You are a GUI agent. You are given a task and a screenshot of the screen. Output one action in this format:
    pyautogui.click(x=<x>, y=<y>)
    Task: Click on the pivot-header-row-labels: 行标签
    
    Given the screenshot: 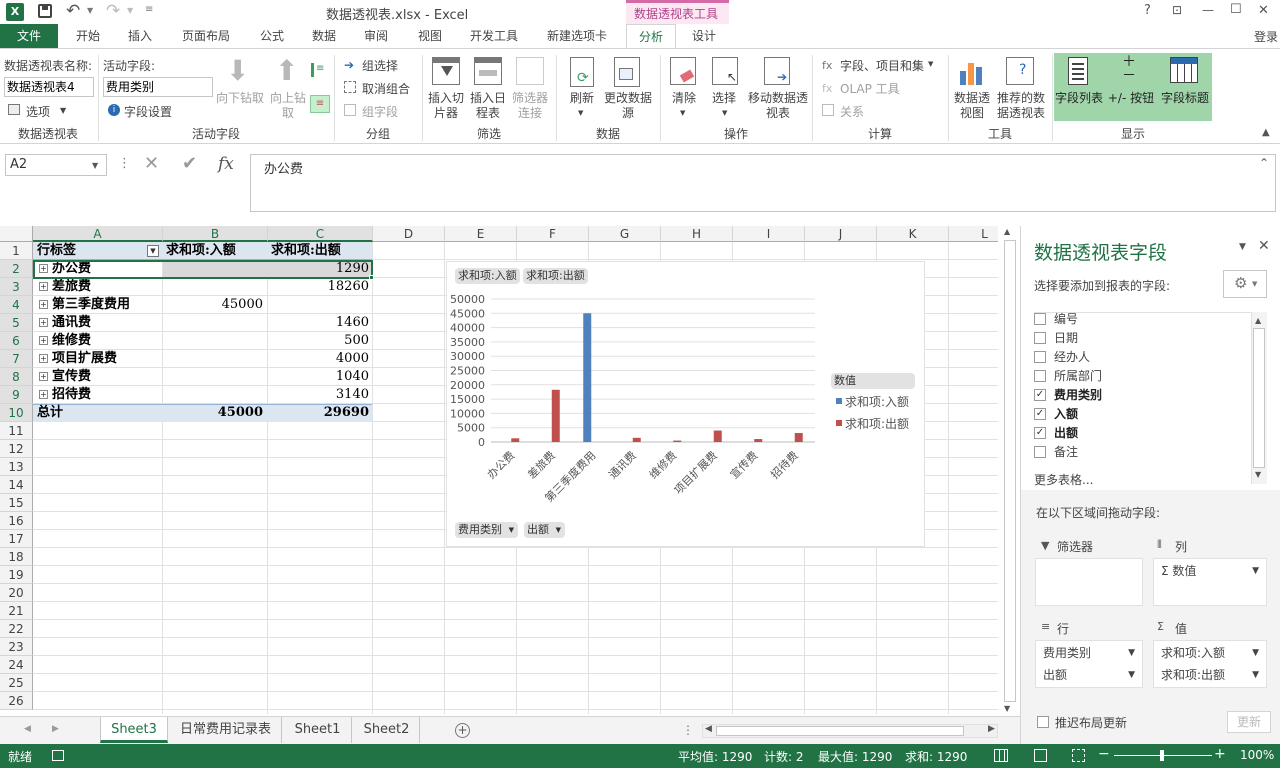 What is the action you would take?
    pyautogui.click(x=56, y=251)
    